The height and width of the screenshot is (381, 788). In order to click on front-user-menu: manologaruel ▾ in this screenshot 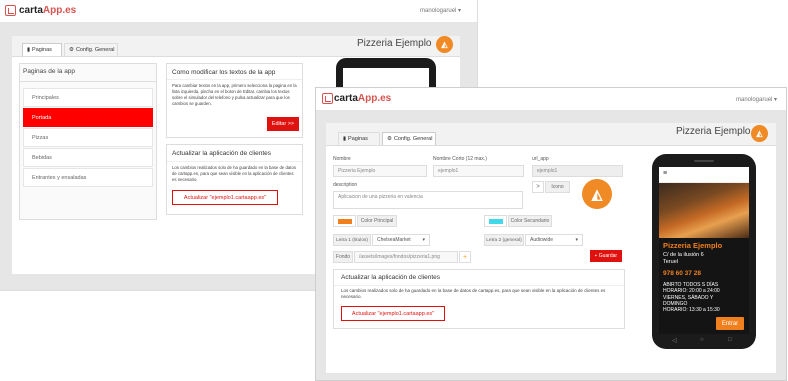, I will do `click(756, 99)`.